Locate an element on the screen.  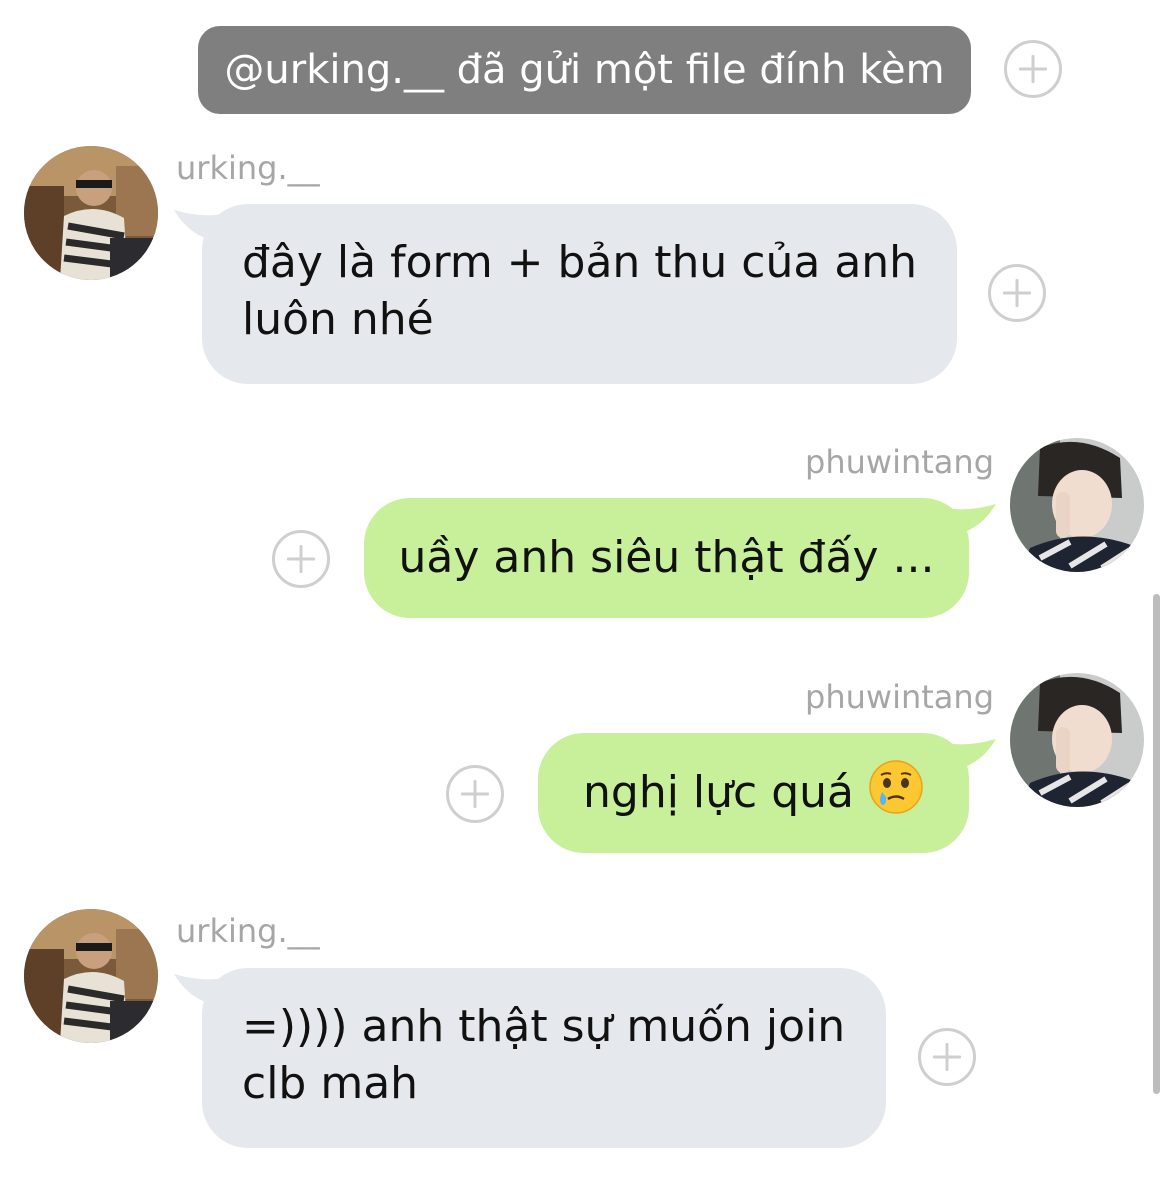
message-bubble-outgoing: nghị lực quá is located at coordinates (753, 793).